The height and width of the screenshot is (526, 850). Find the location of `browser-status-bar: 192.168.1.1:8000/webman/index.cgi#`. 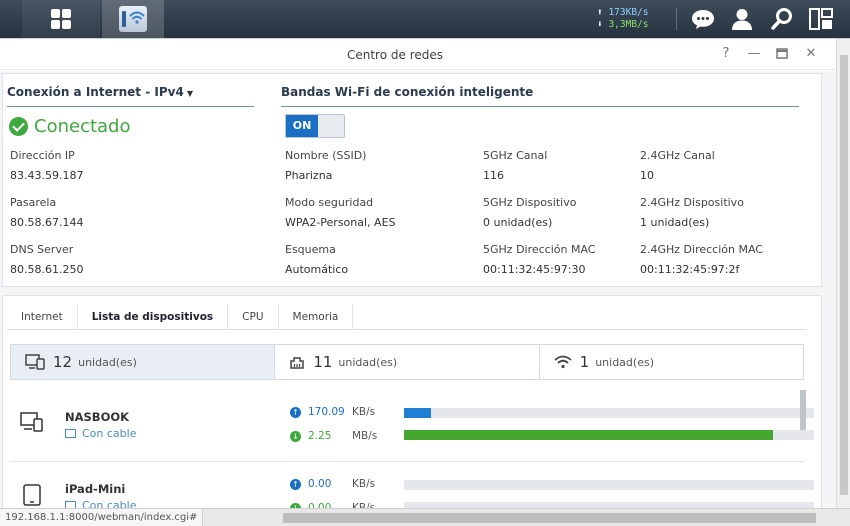

browser-status-bar: 192.168.1.1:8000/webman/index.cgi# is located at coordinates (425, 517).